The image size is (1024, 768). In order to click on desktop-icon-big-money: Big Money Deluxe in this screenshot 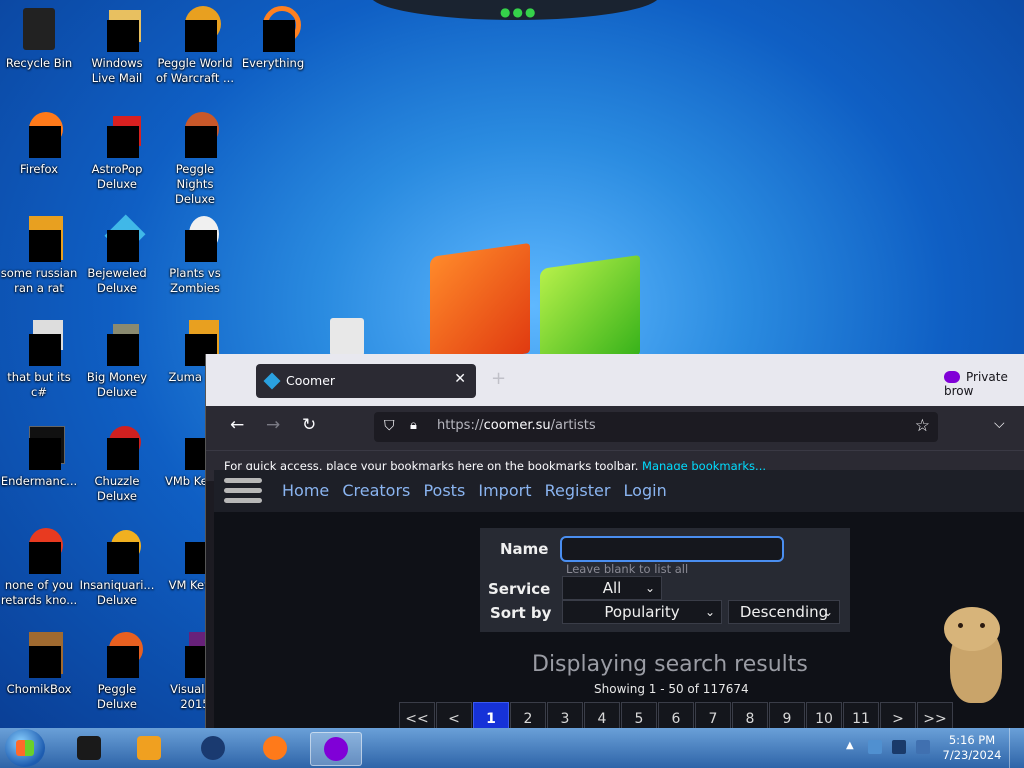, I will do `click(117, 360)`.